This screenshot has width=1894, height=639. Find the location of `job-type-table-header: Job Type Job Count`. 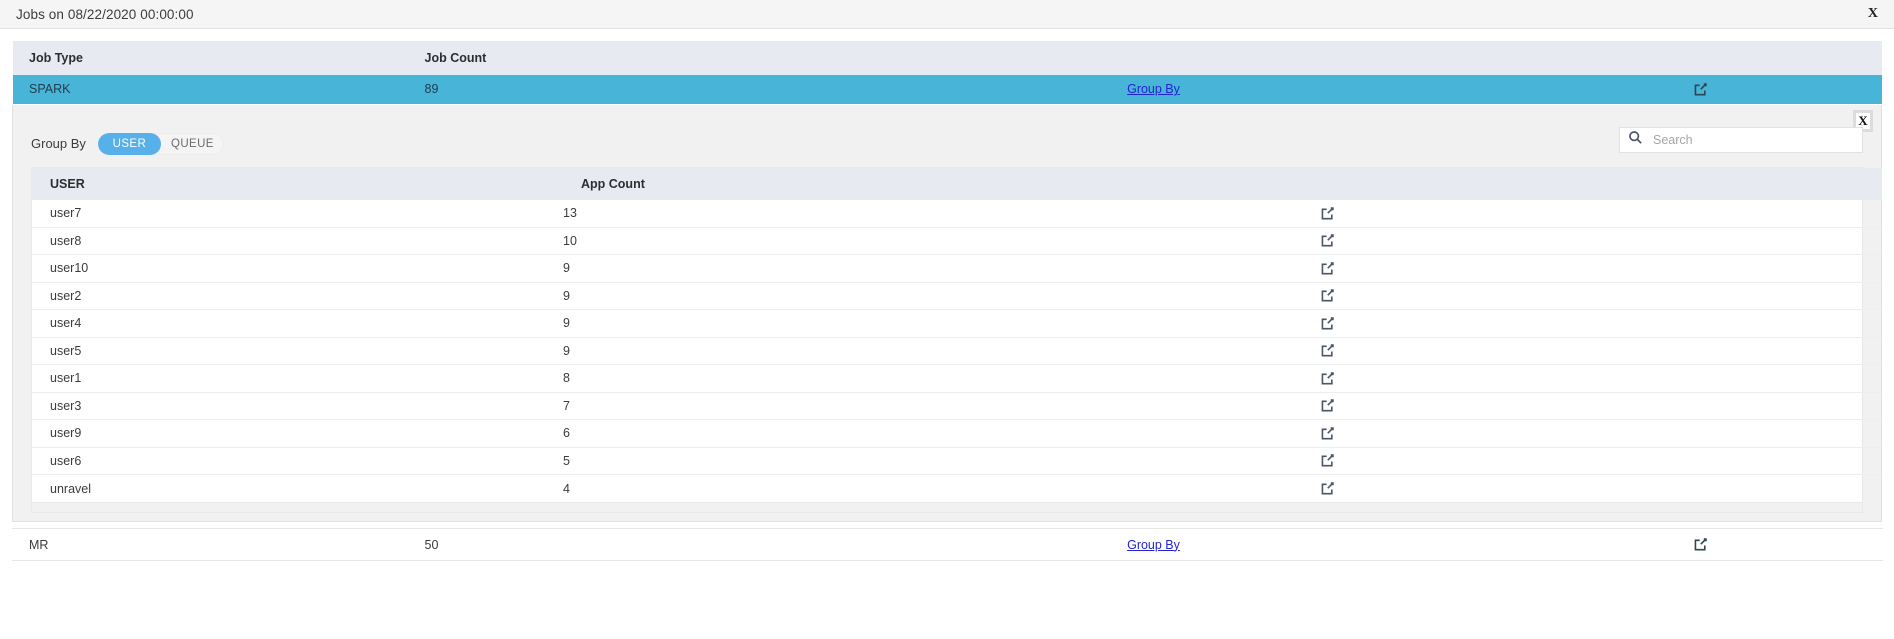

job-type-table-header: Job Type Job Count is located at coordinates (947, 57).